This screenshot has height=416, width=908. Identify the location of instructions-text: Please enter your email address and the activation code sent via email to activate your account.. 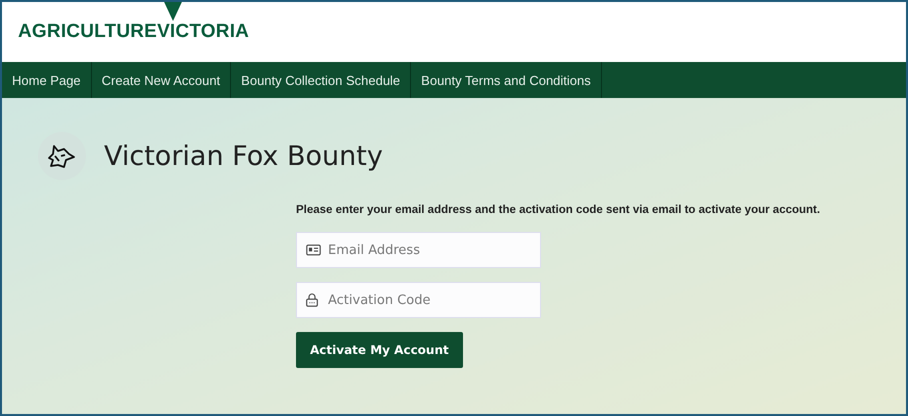
(558, 210).